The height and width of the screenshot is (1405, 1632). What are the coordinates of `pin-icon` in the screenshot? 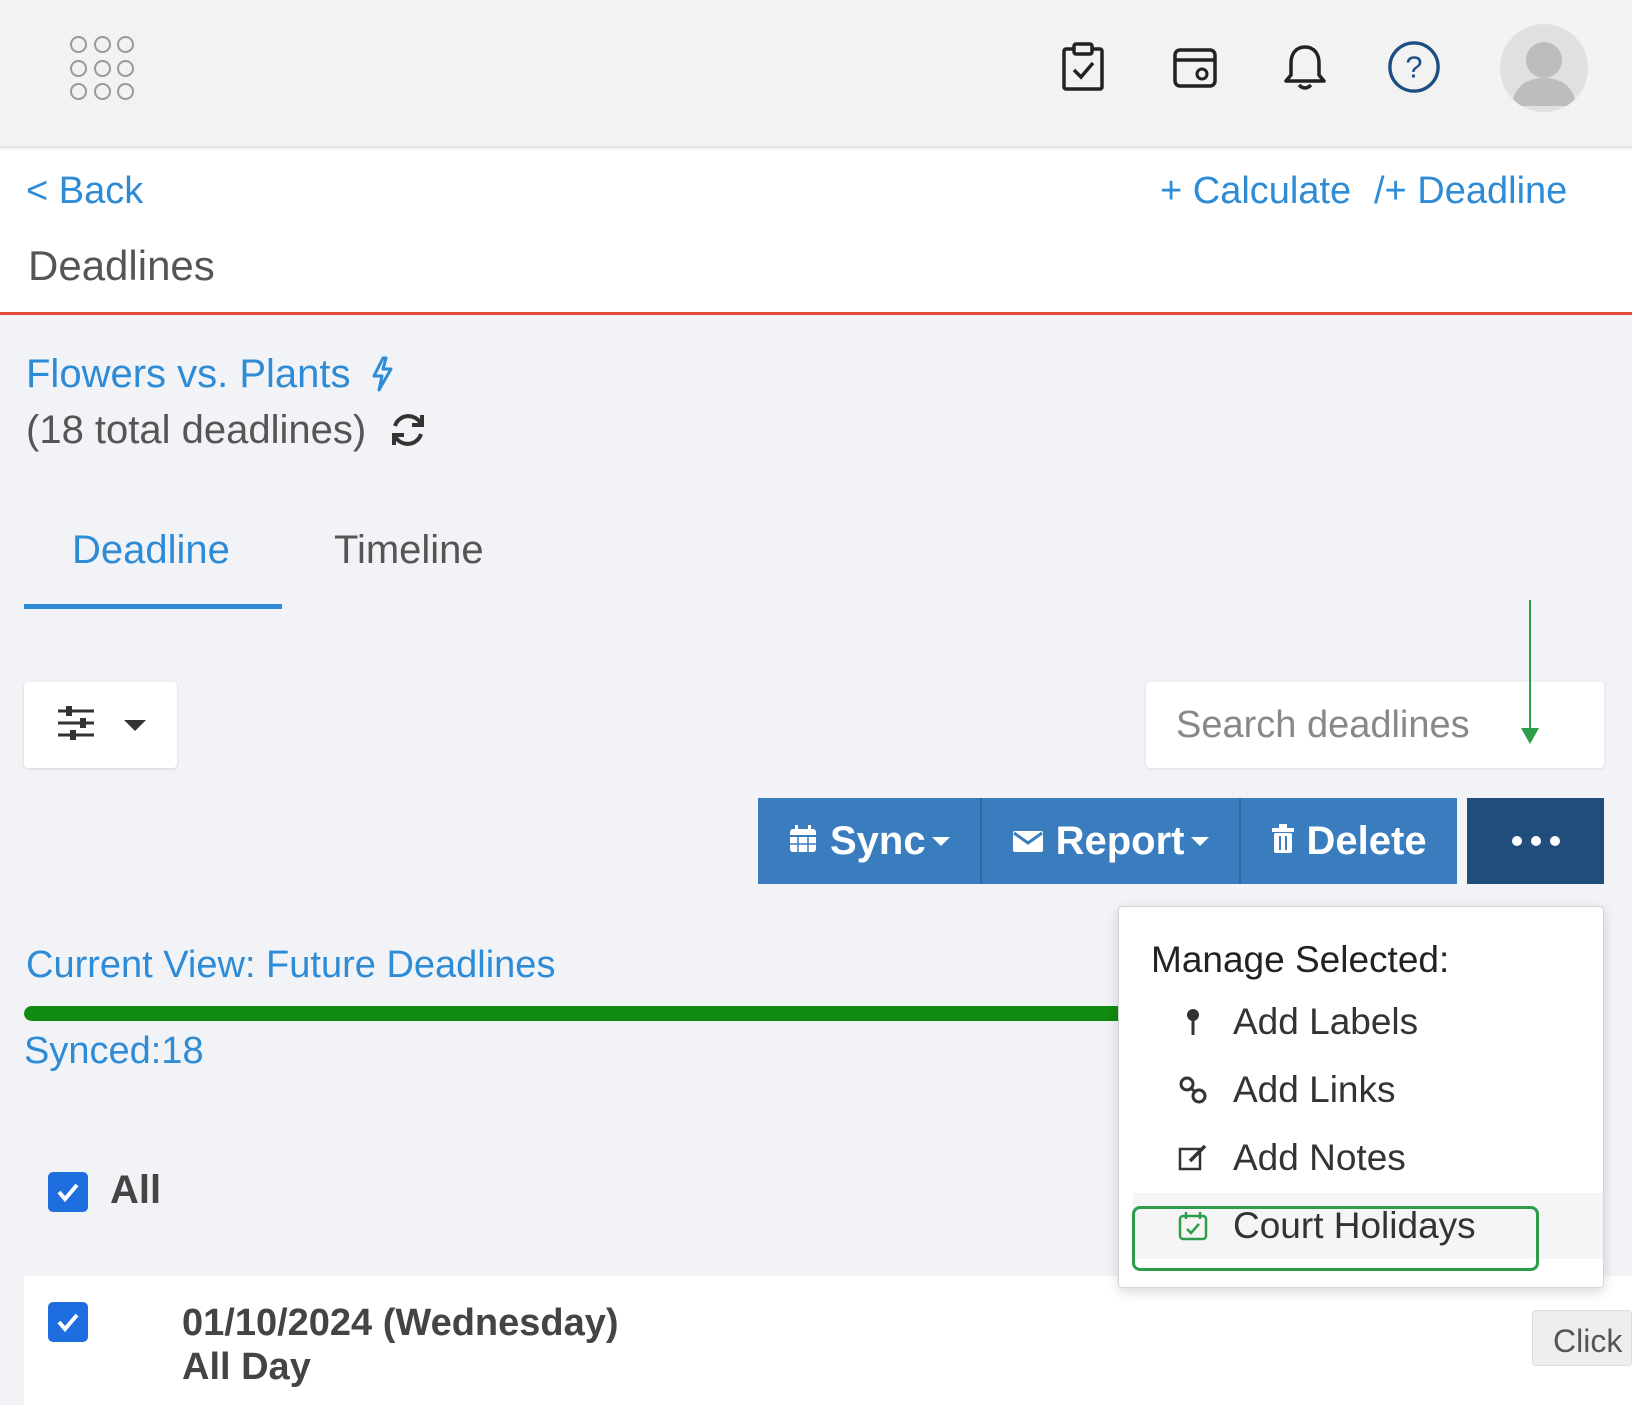 It's located at (1193, 1022).